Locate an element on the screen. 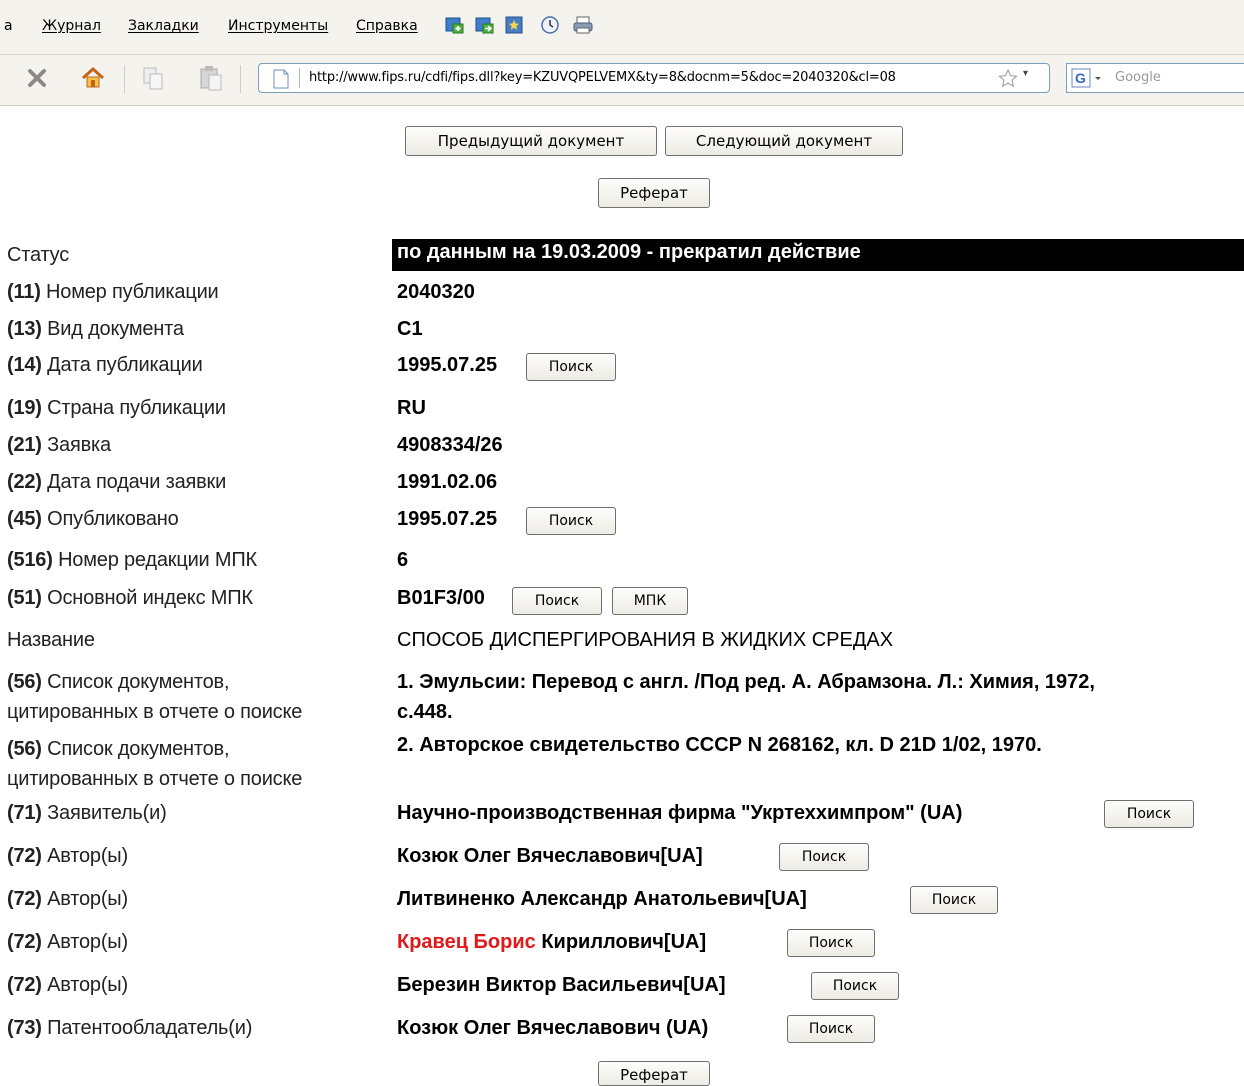 The width and height of the screenshot is (1244, 1086). search-button-author-1: Поиск is located at coordinates (824, 857).